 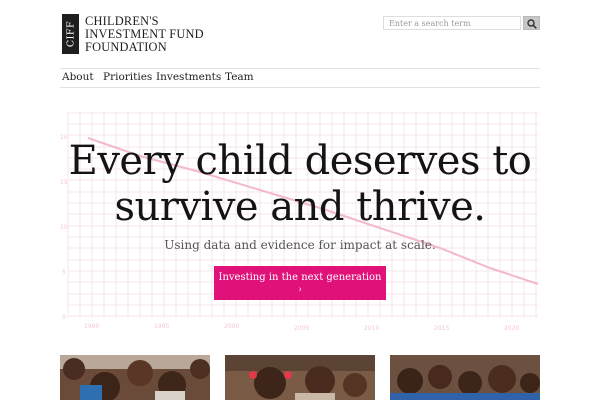 What do you see at coordinates (78, 77) in the screenshot?
I see `nav-item-about: About` at bounding box center [78, 77].